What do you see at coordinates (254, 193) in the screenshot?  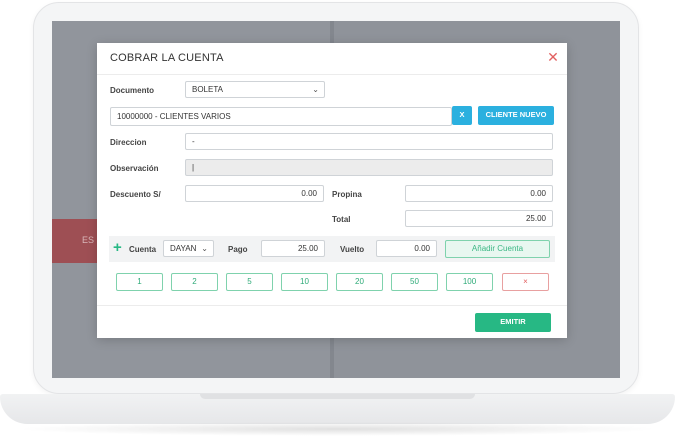 I see `descuento-input: 0.00` at bounding box center [254, 193].